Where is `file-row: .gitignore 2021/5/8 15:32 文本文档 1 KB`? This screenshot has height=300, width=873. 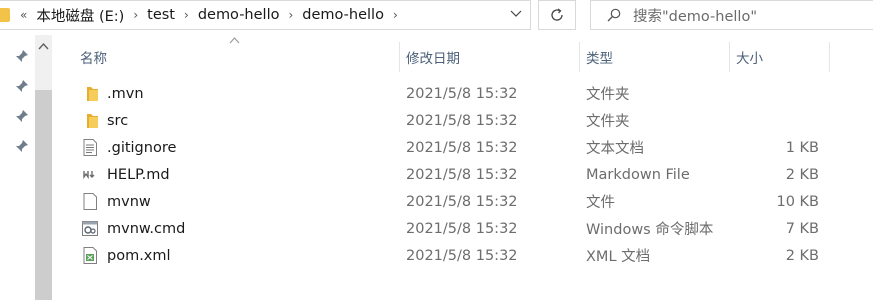
file-row: .gitignore 2021/5/8 15:32 文本文档 1 KB is located at coordinates (464, 147).